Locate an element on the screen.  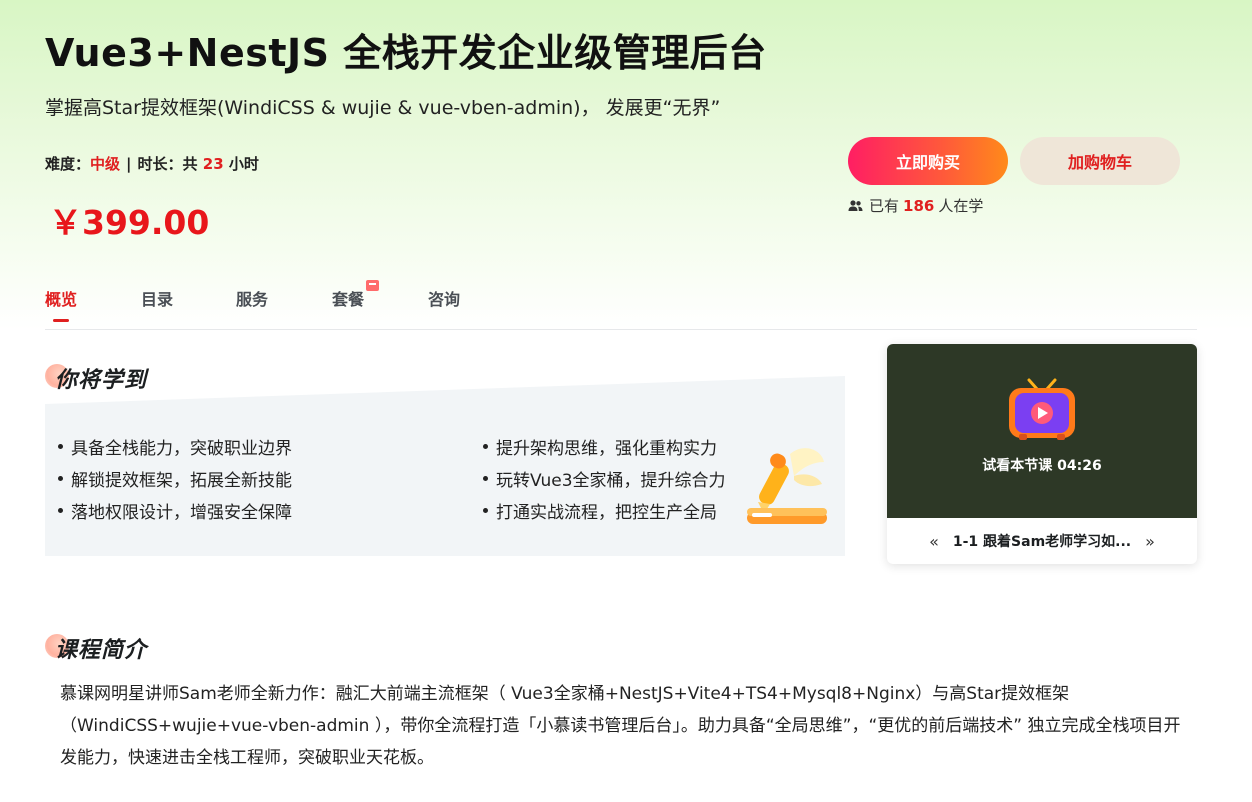
learn-item: 解锁提效框架，拓展全新技能 is located at coordinates (175, 478).